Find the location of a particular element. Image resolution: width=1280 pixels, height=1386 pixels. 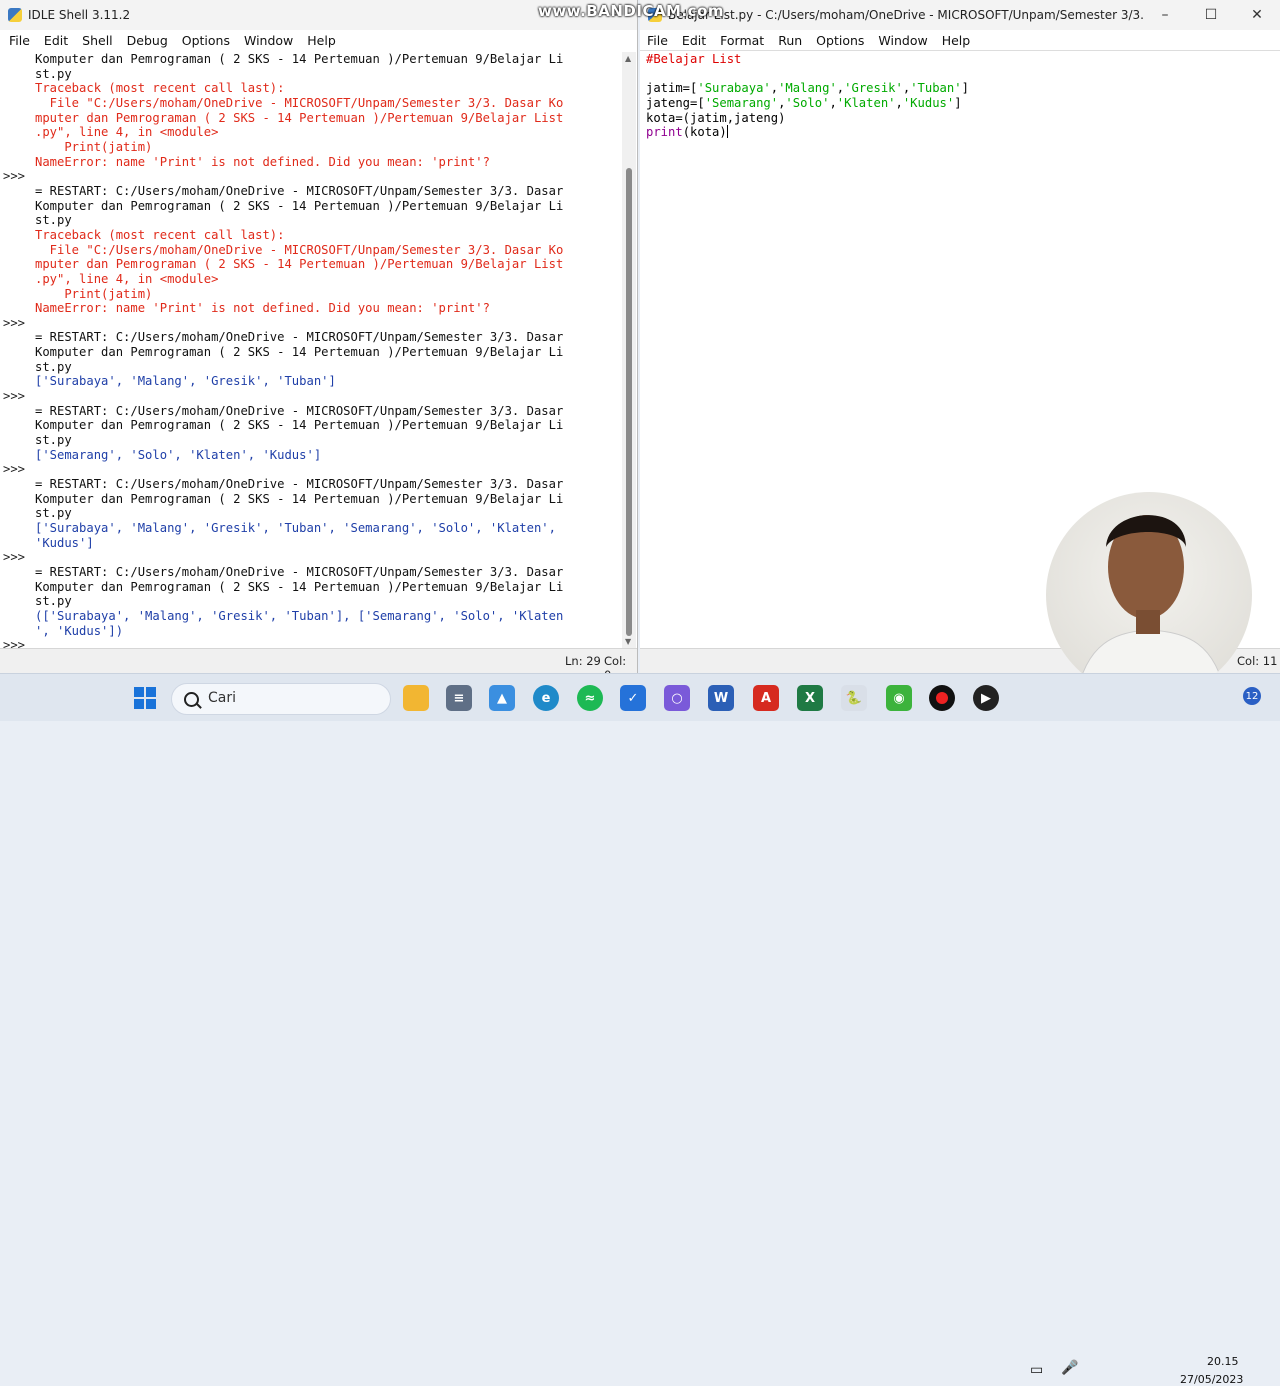

code-line: kota=(jatim,jateng) is located at coordinates (807, 118).